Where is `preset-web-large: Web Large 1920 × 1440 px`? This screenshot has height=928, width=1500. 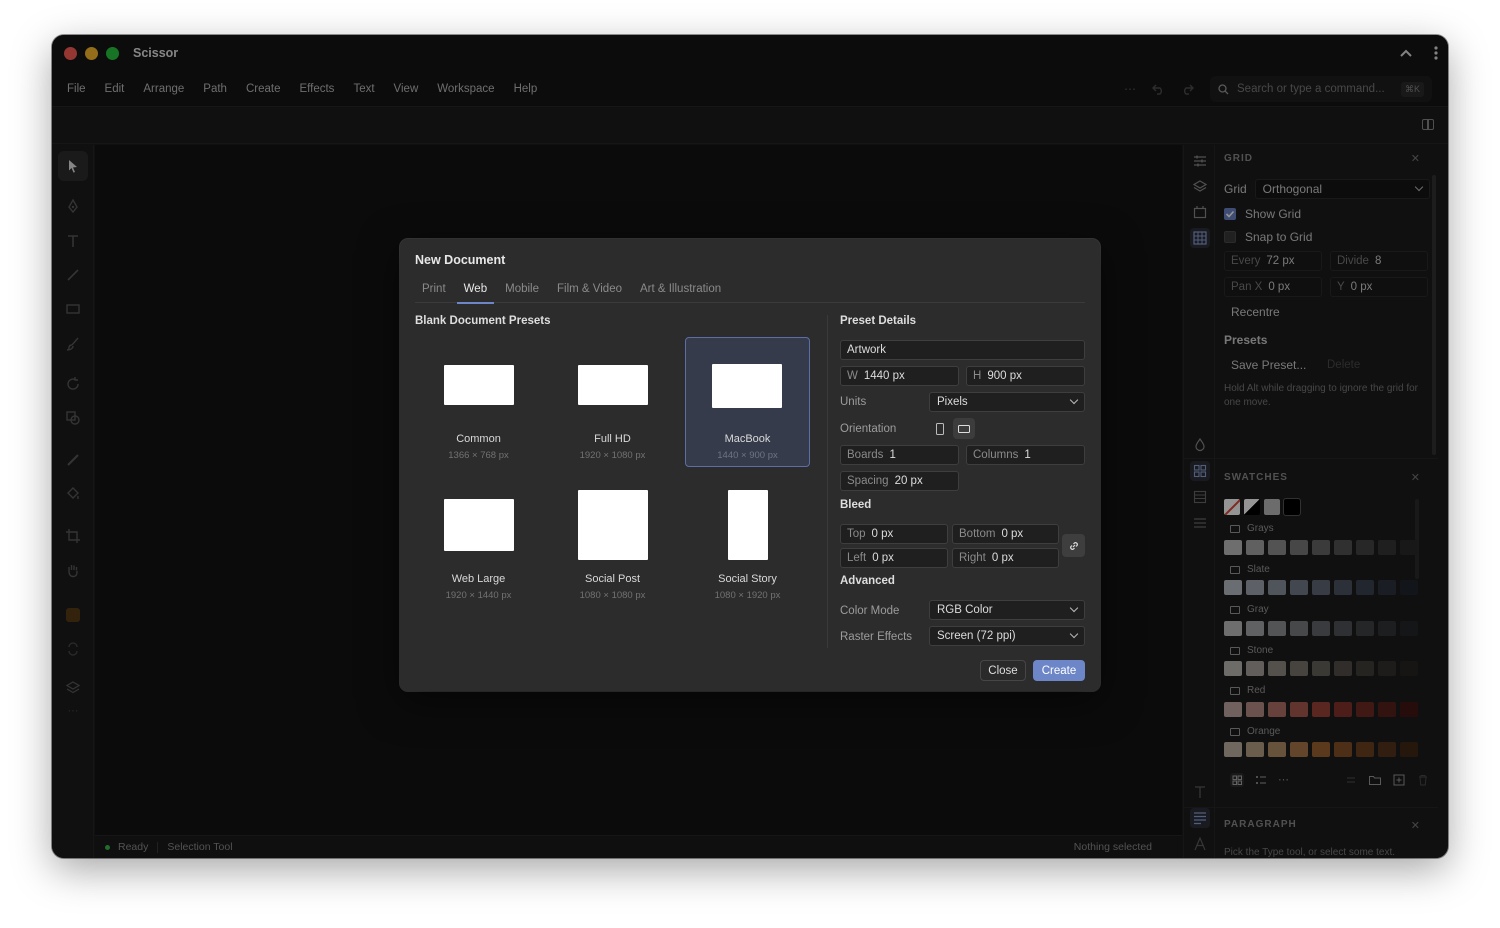 preset-web-large: Web Large 1920 × 1440 px is located at coordinates (478, 542).